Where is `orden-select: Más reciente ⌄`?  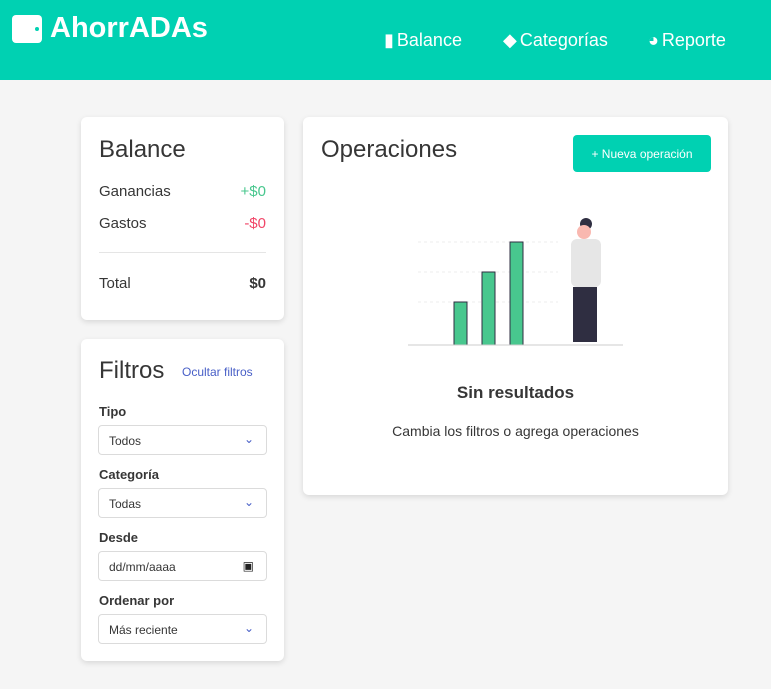 orden-select: Más reciente ⌄ is located at coordinates (182, 629).